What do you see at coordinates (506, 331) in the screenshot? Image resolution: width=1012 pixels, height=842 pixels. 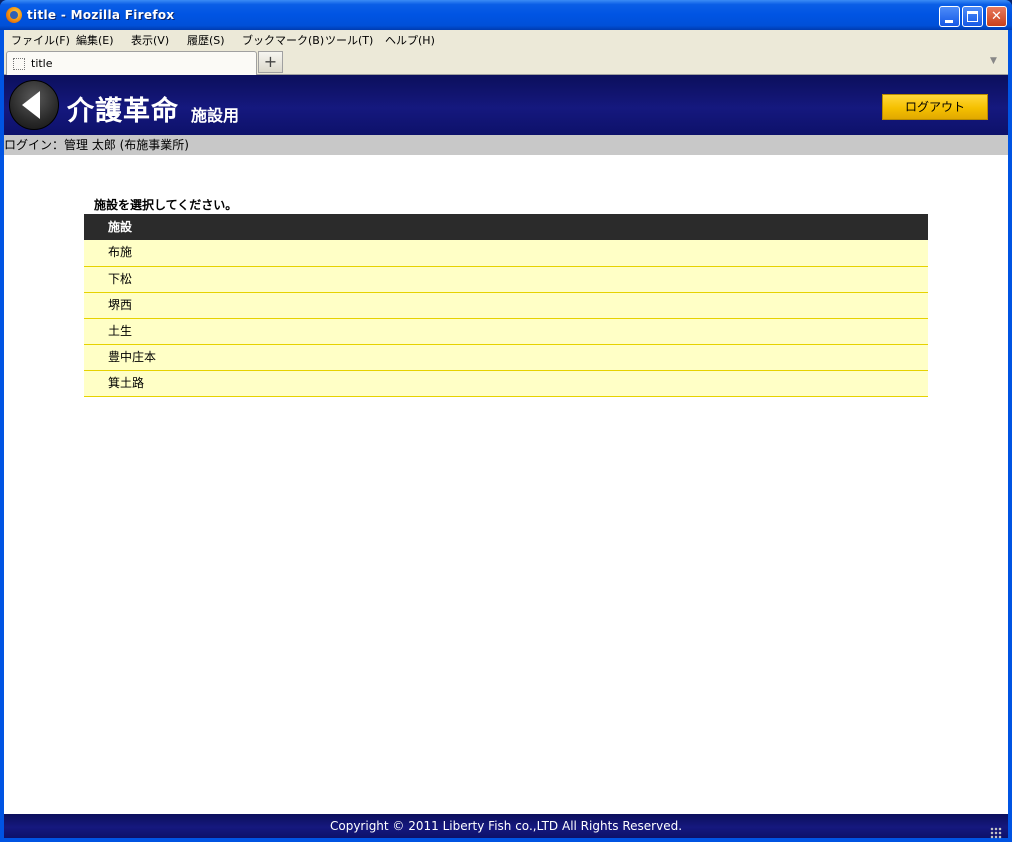 I see `facility-row-habu: 土生` at bounding box center [506, 331].